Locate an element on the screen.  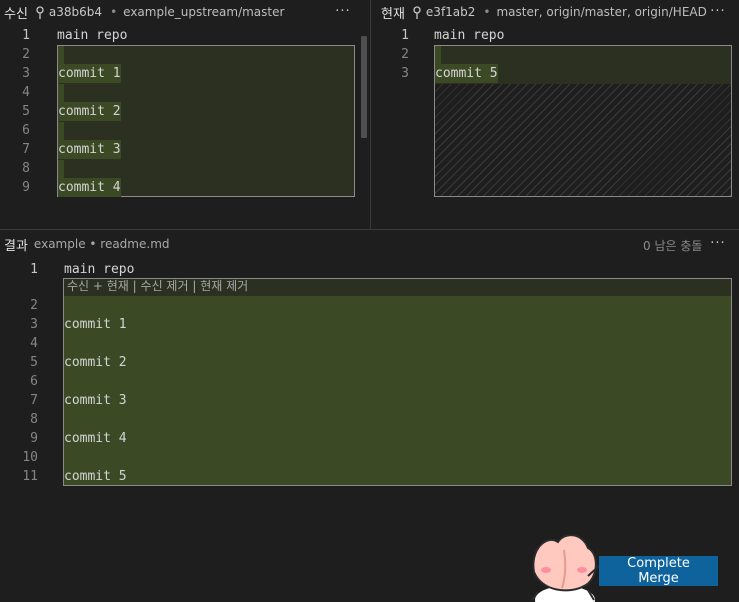
current-empty-region is located at coordinates (583, 140).